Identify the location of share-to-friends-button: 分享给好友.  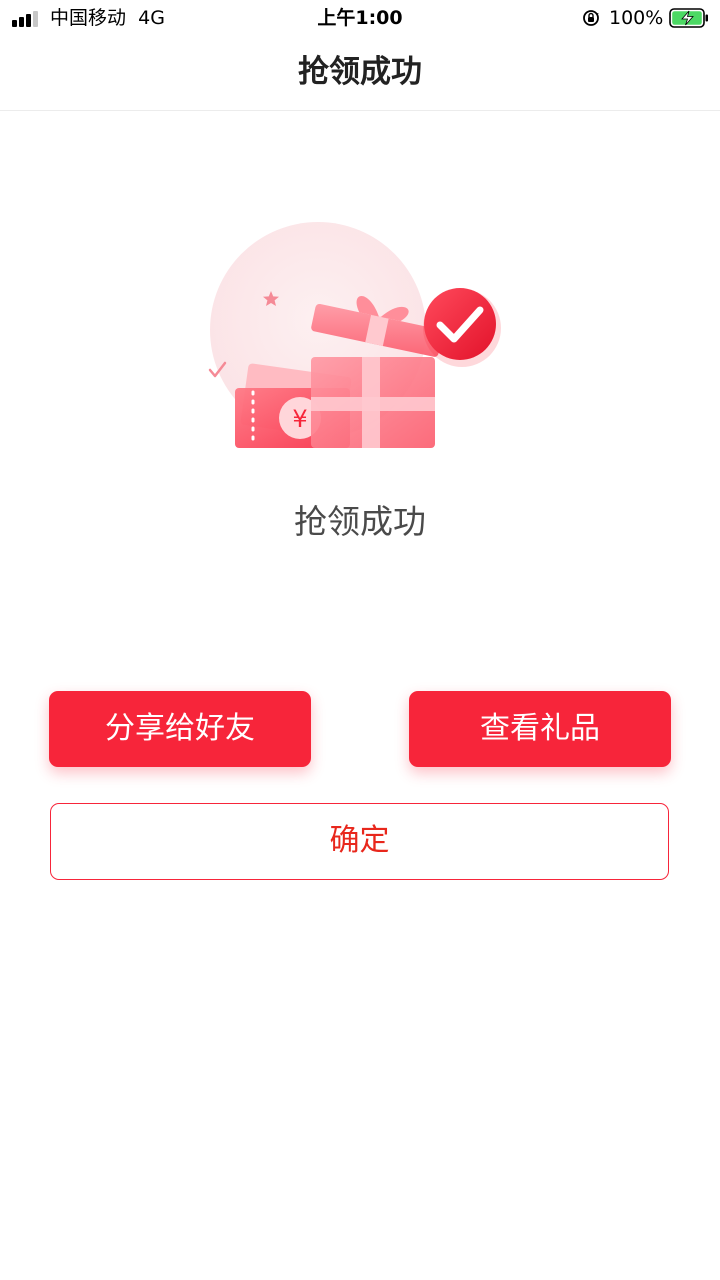
(180, 729).